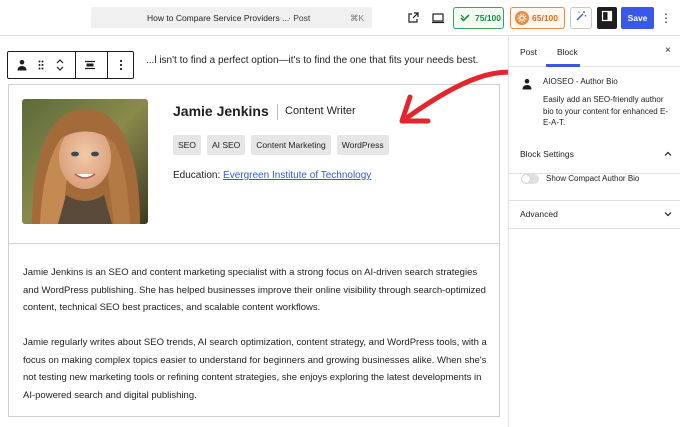 This screenshot has height=427, width=680. I want to click on wand-icon, so click(581, 18).